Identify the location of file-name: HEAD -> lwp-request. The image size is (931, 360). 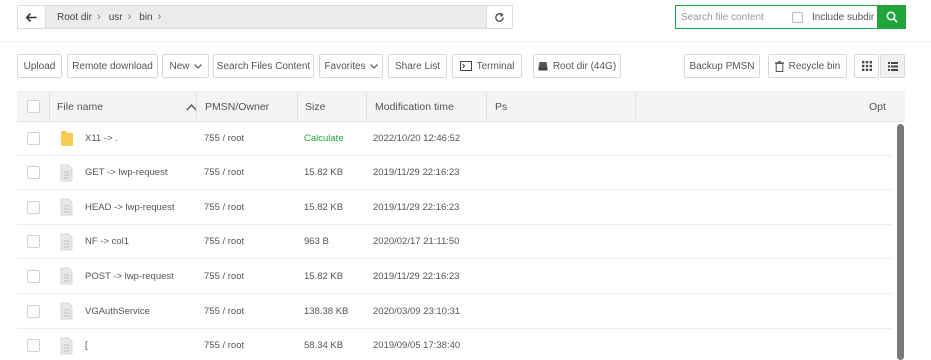
(130, 207).